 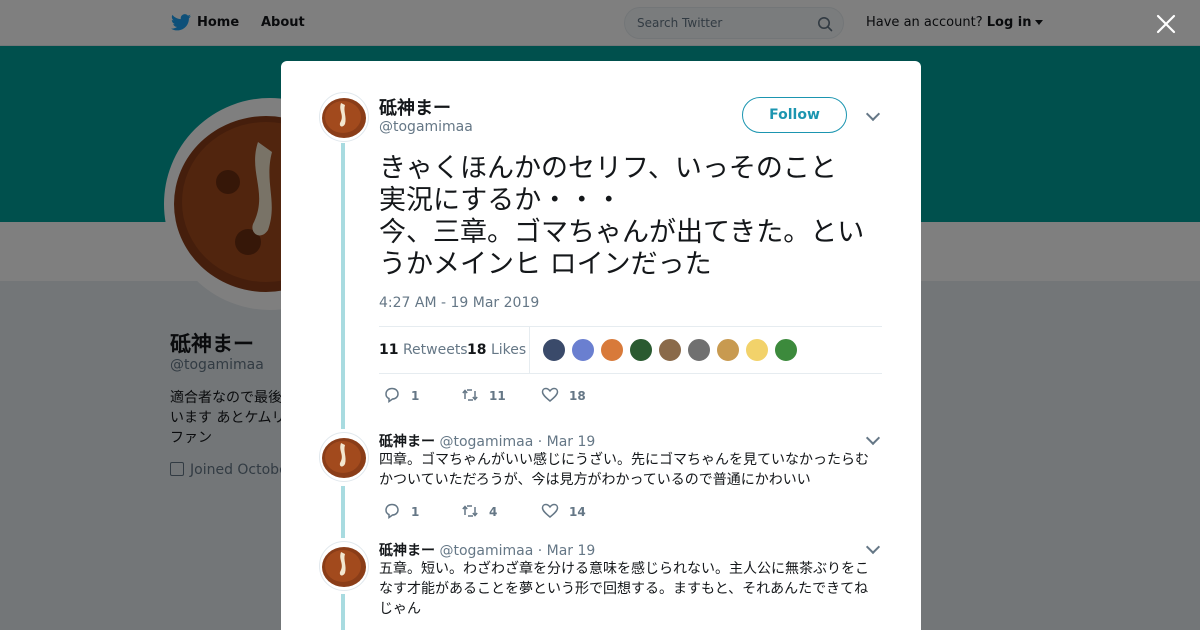 What do you see at coordinates (1166, 24) in the screenshot?
I see `close-icon` at bounding box center [1166, 24].